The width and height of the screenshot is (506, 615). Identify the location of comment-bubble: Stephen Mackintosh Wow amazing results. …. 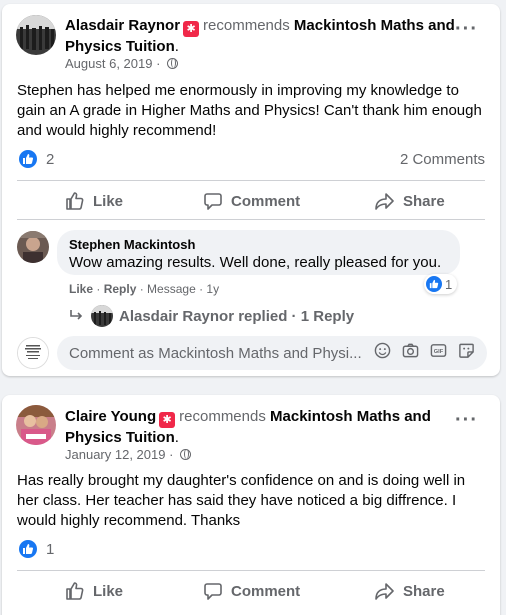
(258, 252).